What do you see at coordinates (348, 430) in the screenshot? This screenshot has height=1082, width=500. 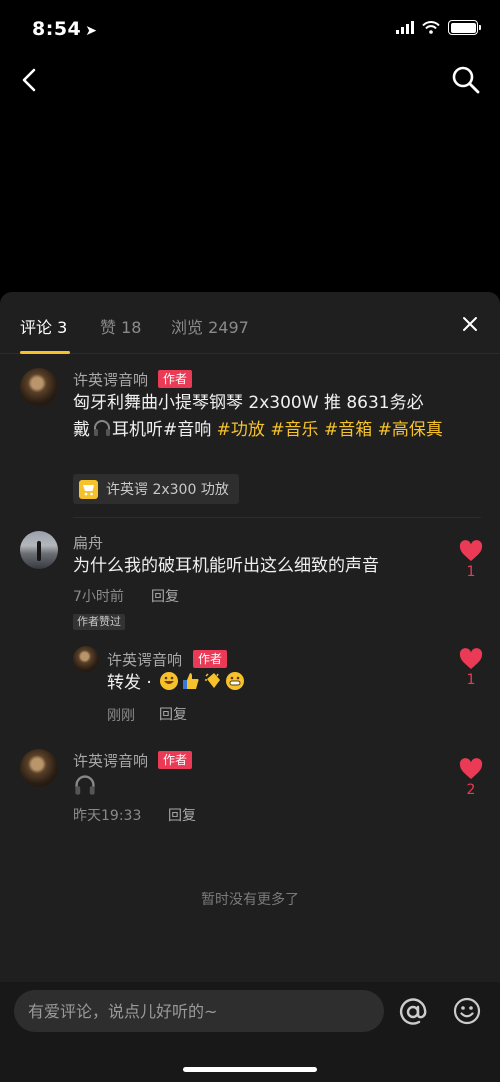 I see `hashtag-link: #音箱` at bounding box center [348, 430].